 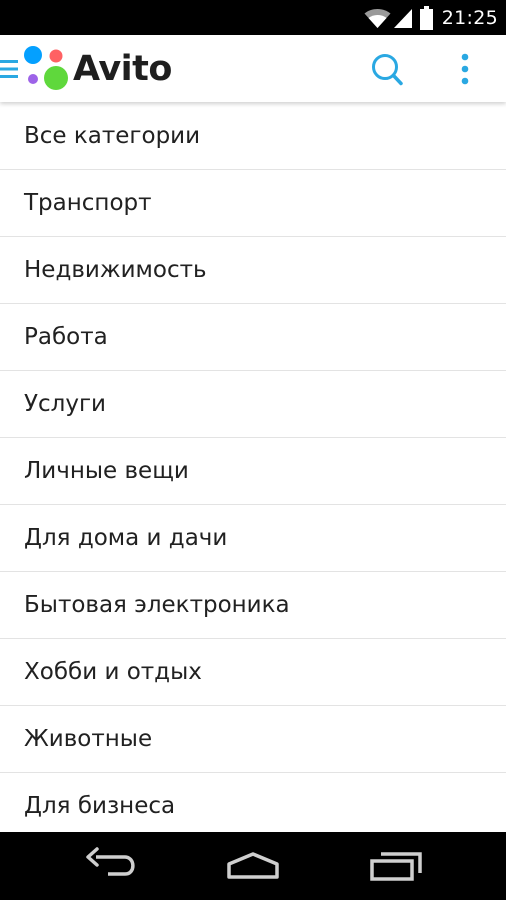 What do you see at coordinates (396, 866) in the screenshot?
I see `recent-apps-icon` at bounding box center [396, 866].